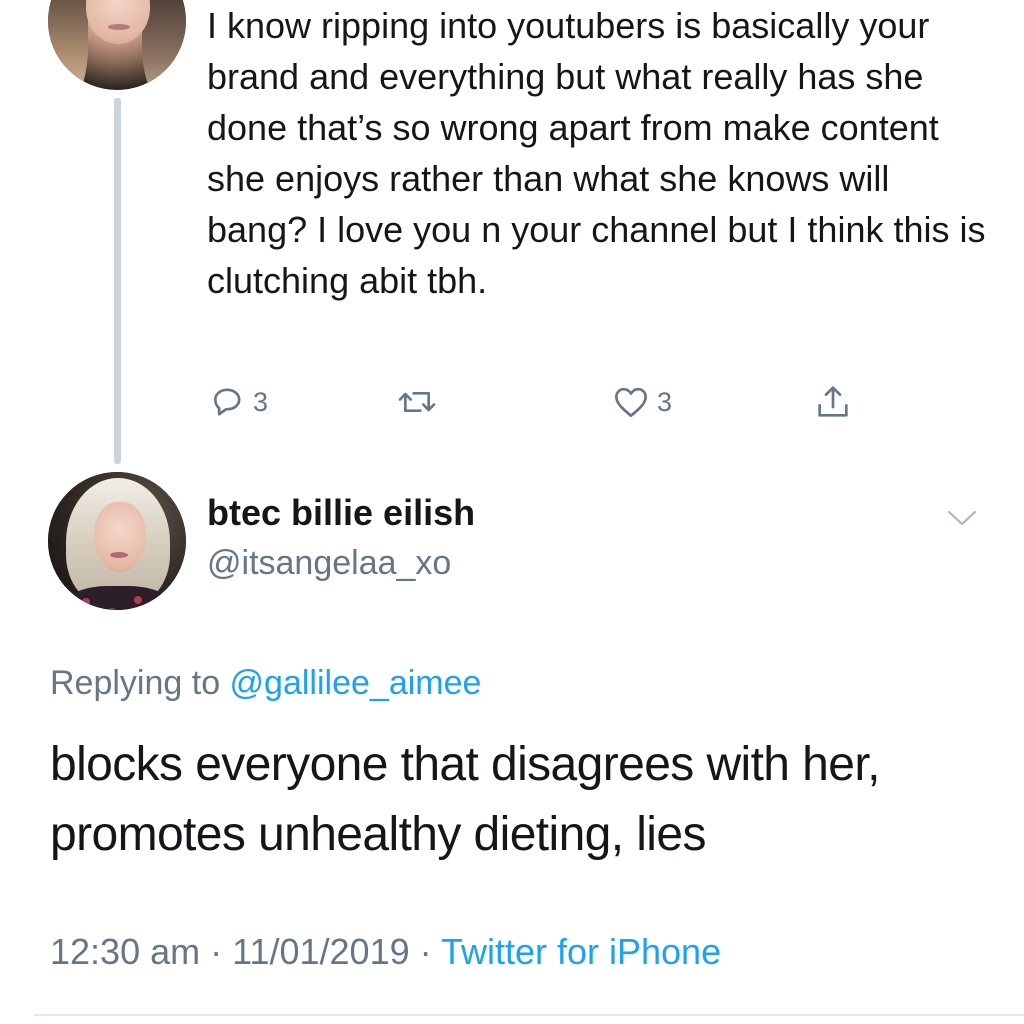 This screenshot has height=1024, width=1024. I want to click on replying-to-line: Replying to @gallilee_aimee, so click(265, 683).